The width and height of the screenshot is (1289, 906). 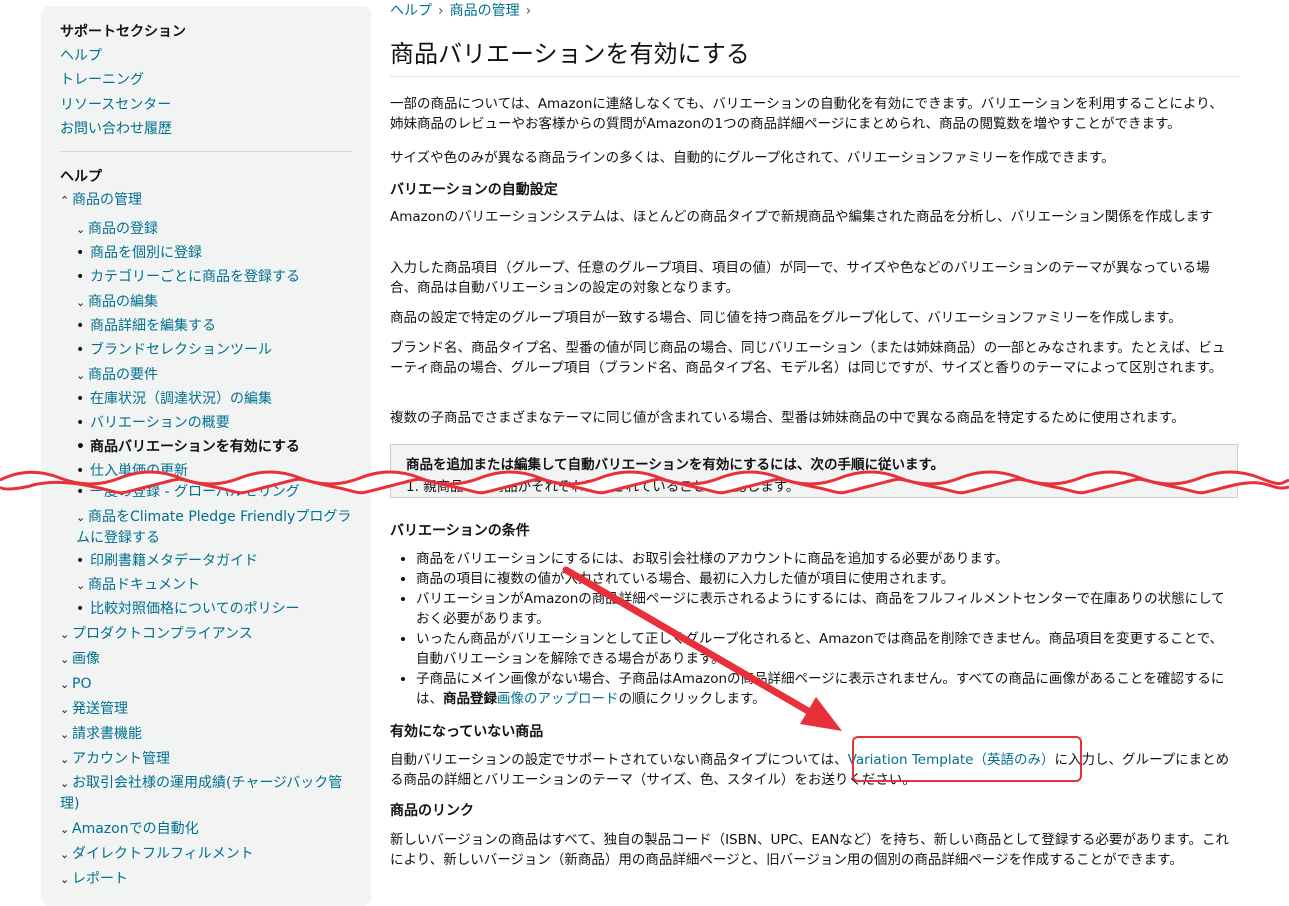 I want to click on nav-item-product-editing: ⌄ 商品の編集, so click(x=117, y=302).